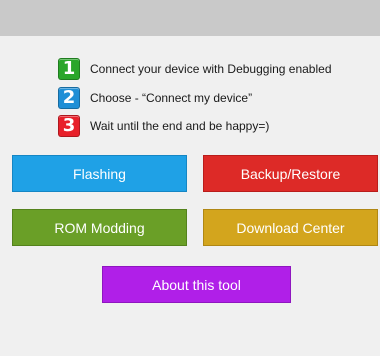  Describe the element at coordinates (171, 98) in the screenshot. I see `step-2-text: Choose - “Connect my device”` at that location.